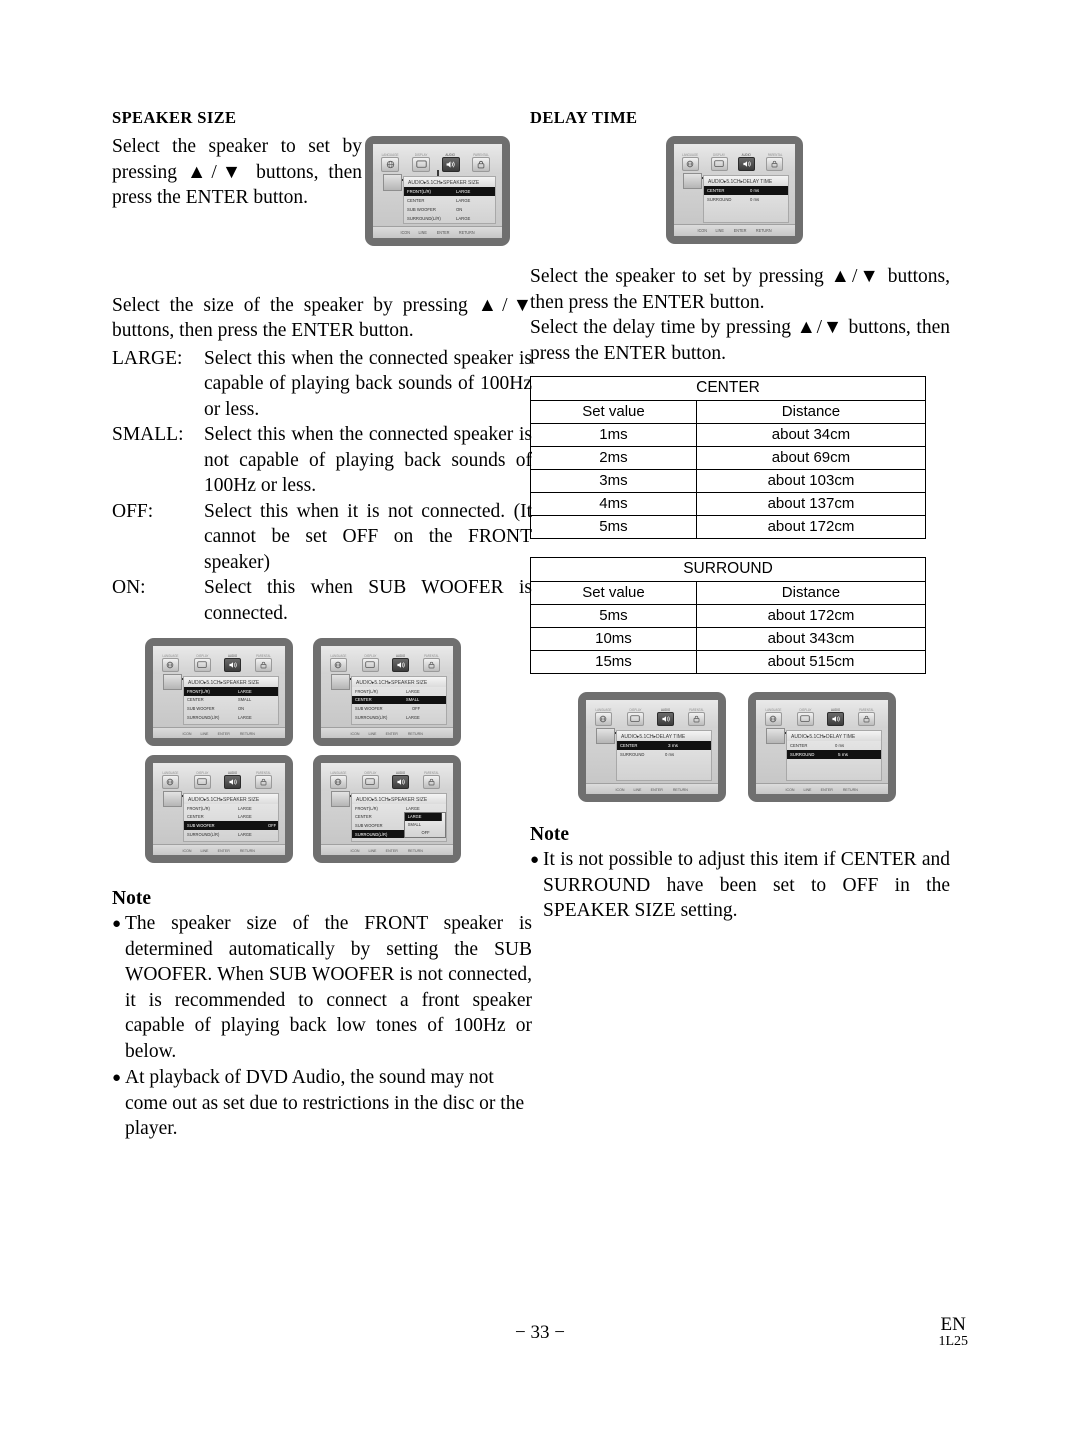 Image resolution: width=1080 pixels, height=1430 pixels. I want to click on osd-row-label: SURROUND, so click(802, 754).